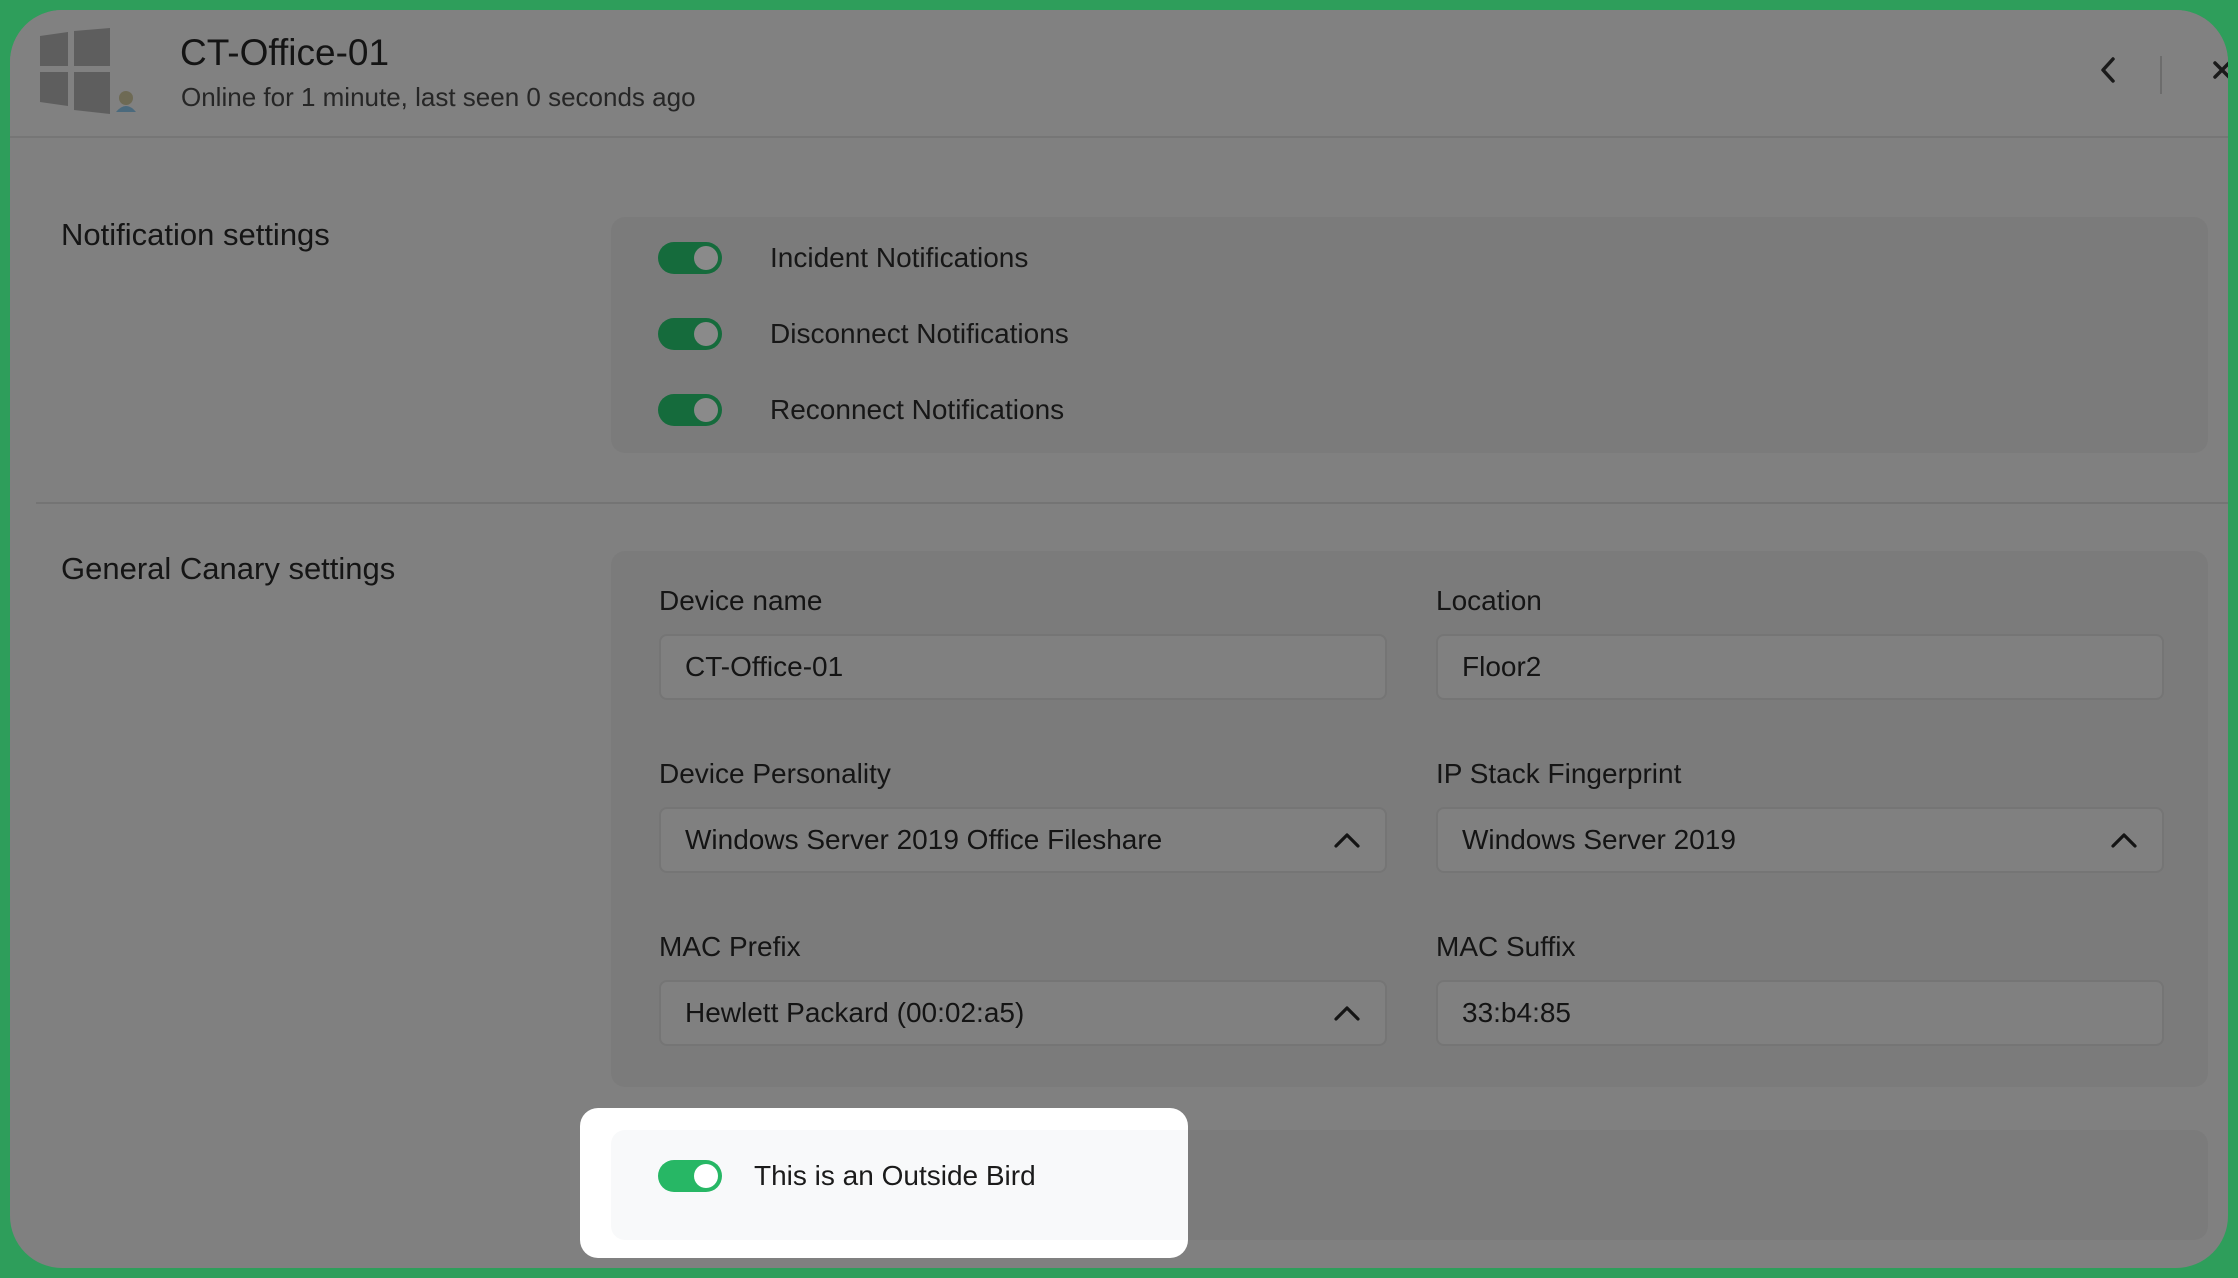  What do you see at coordinates (855, 1012) in the screenshot?
I see `mac-prefix-value: Hewlett Packard (00:02:a5)` at bounding box center [855, 1012].